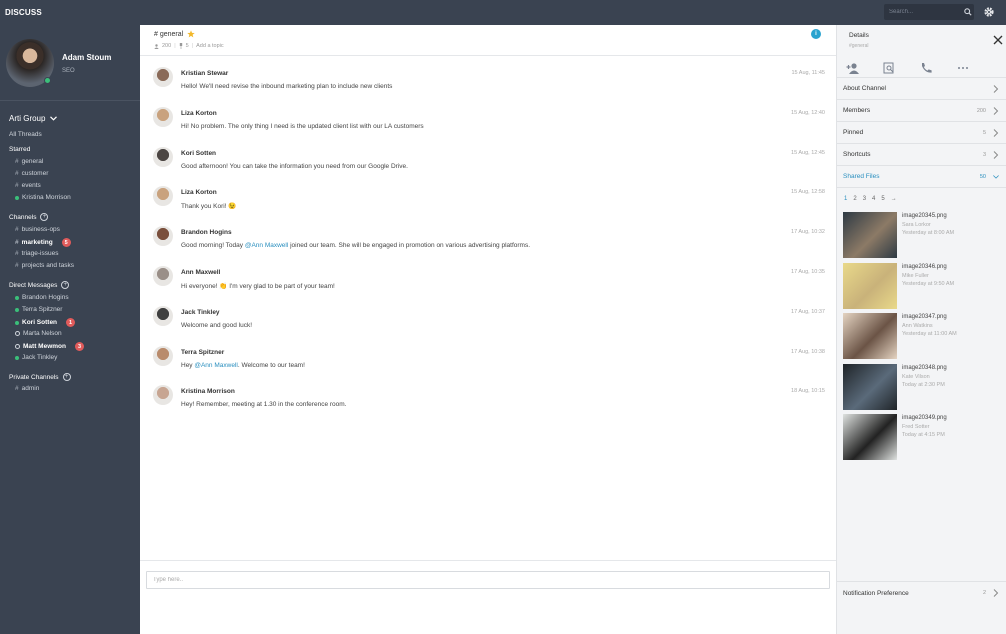  I want to click on message-author: Kristian Stewar, so click(204, 73).